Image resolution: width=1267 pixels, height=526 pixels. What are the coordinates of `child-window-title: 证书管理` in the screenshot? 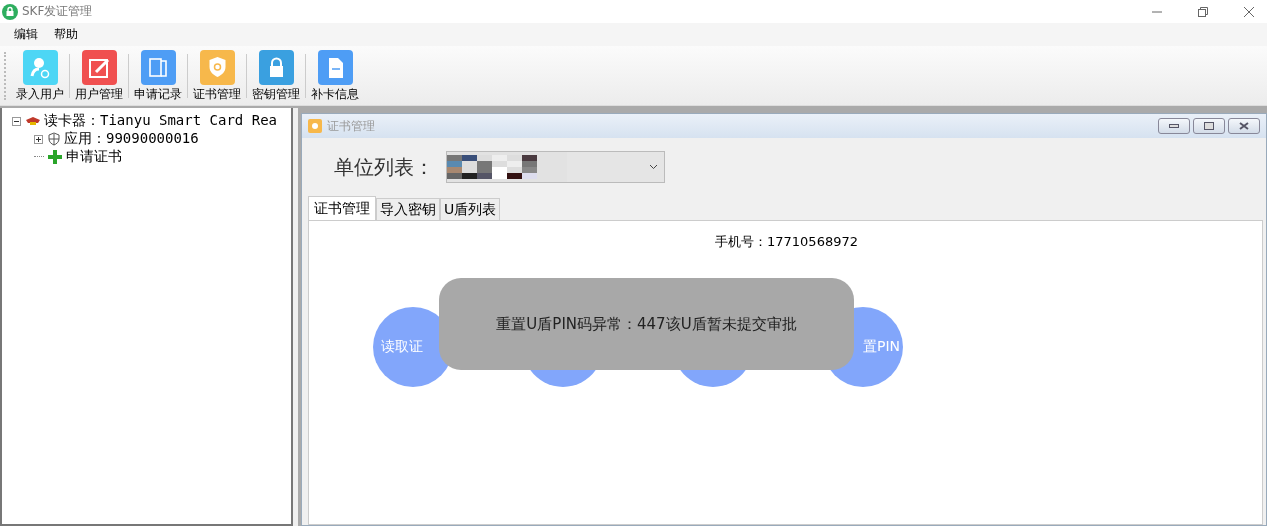 It's located at (351, 126).